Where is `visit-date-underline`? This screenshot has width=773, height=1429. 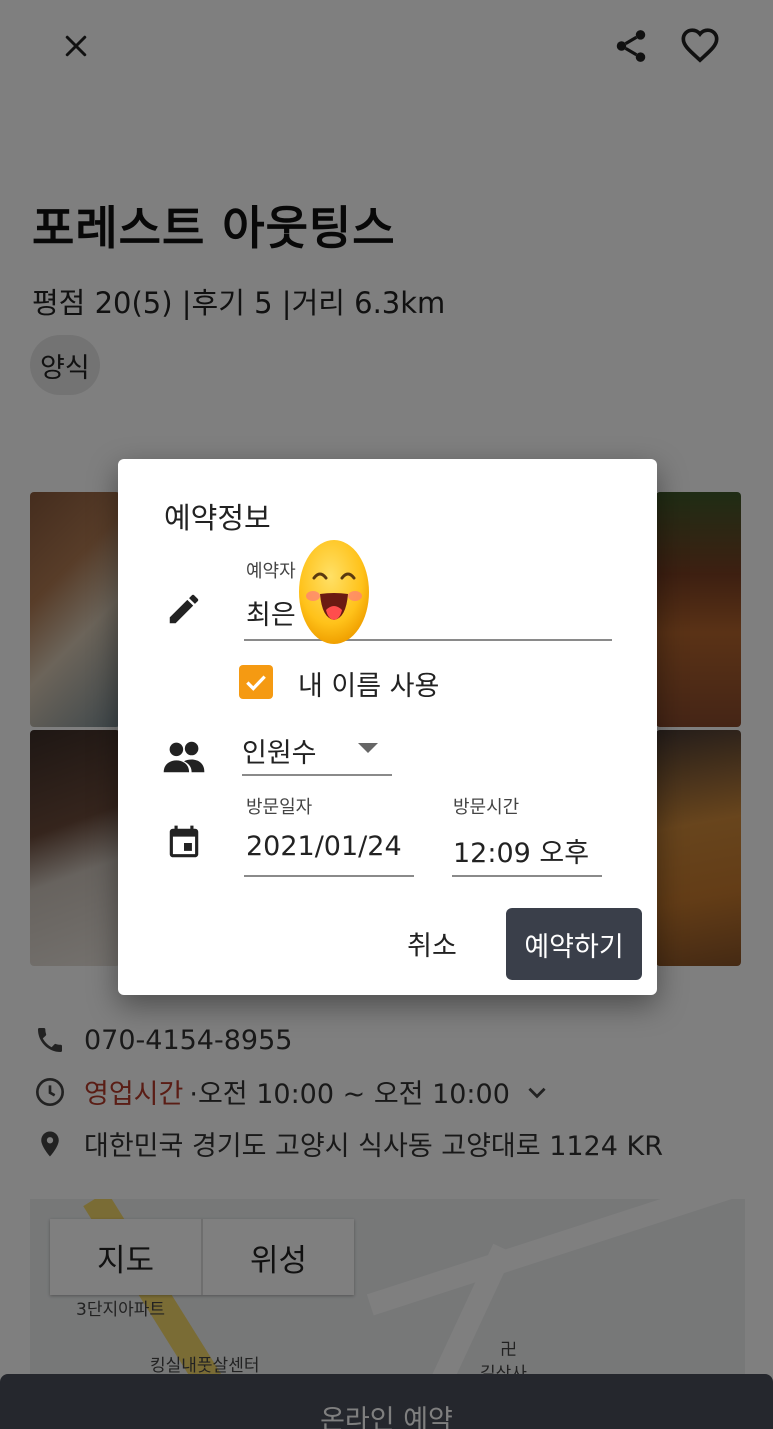
visit-date-underline is located at coordinates (329, 876).